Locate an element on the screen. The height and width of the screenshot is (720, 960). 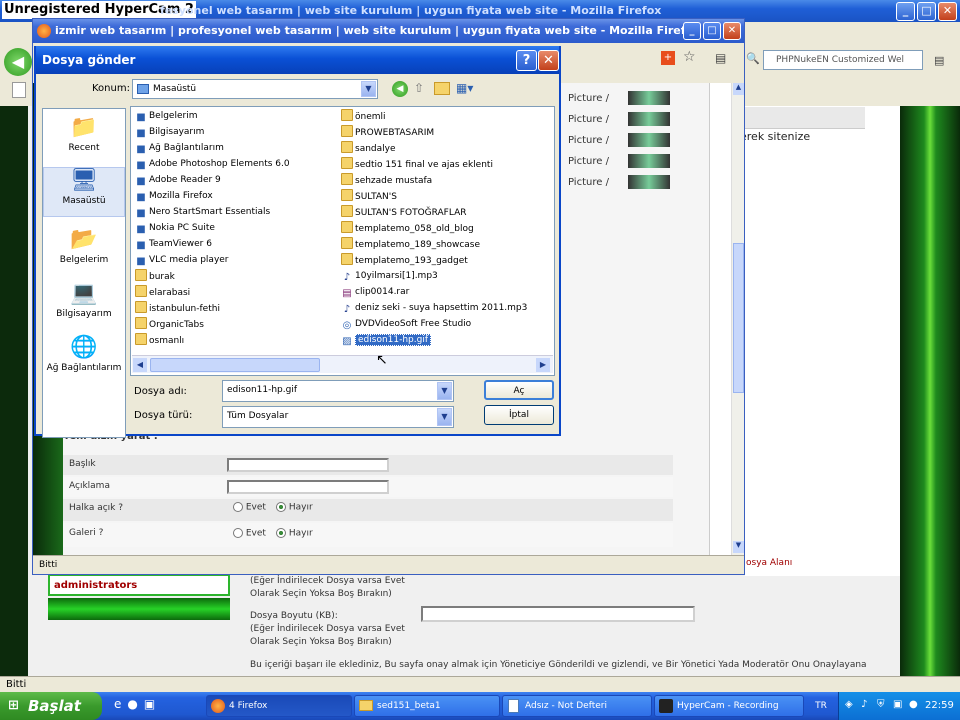
file-item: ◎ DVDVideoSoft Free Studio is located at coordinates (406, 324).